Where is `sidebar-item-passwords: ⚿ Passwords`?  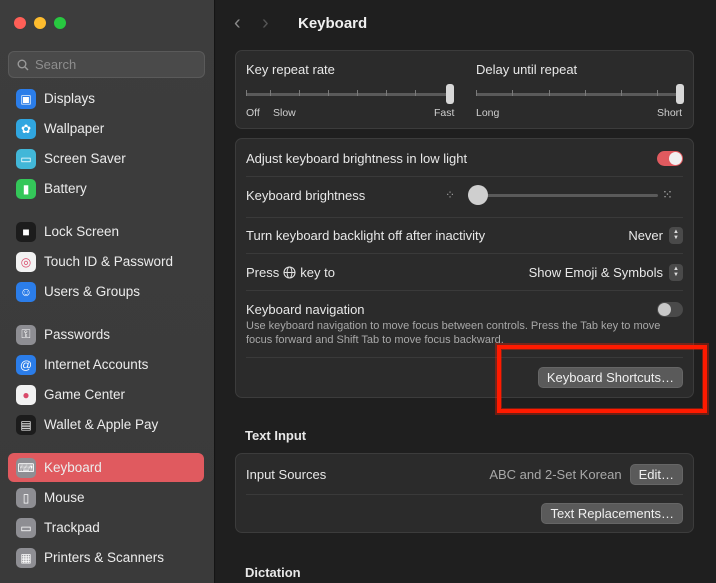
sidebar-item-passwords: ⚿ Passwords is located at coordinates (106, 334).